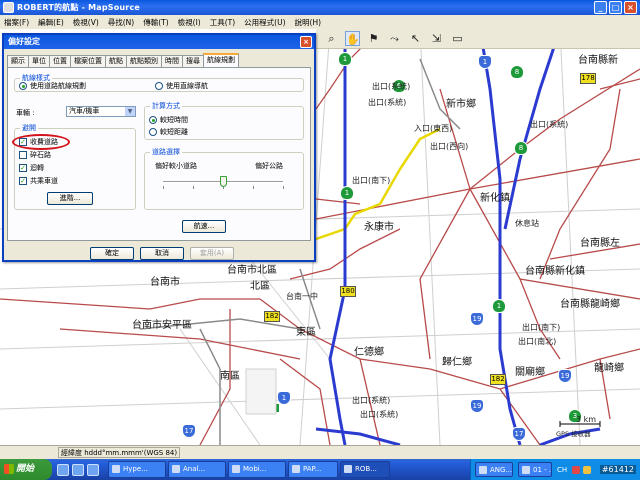  Describe the element at coordinates (302, 296) in the screenshot. I see `map-label: 台南一中` at that location.